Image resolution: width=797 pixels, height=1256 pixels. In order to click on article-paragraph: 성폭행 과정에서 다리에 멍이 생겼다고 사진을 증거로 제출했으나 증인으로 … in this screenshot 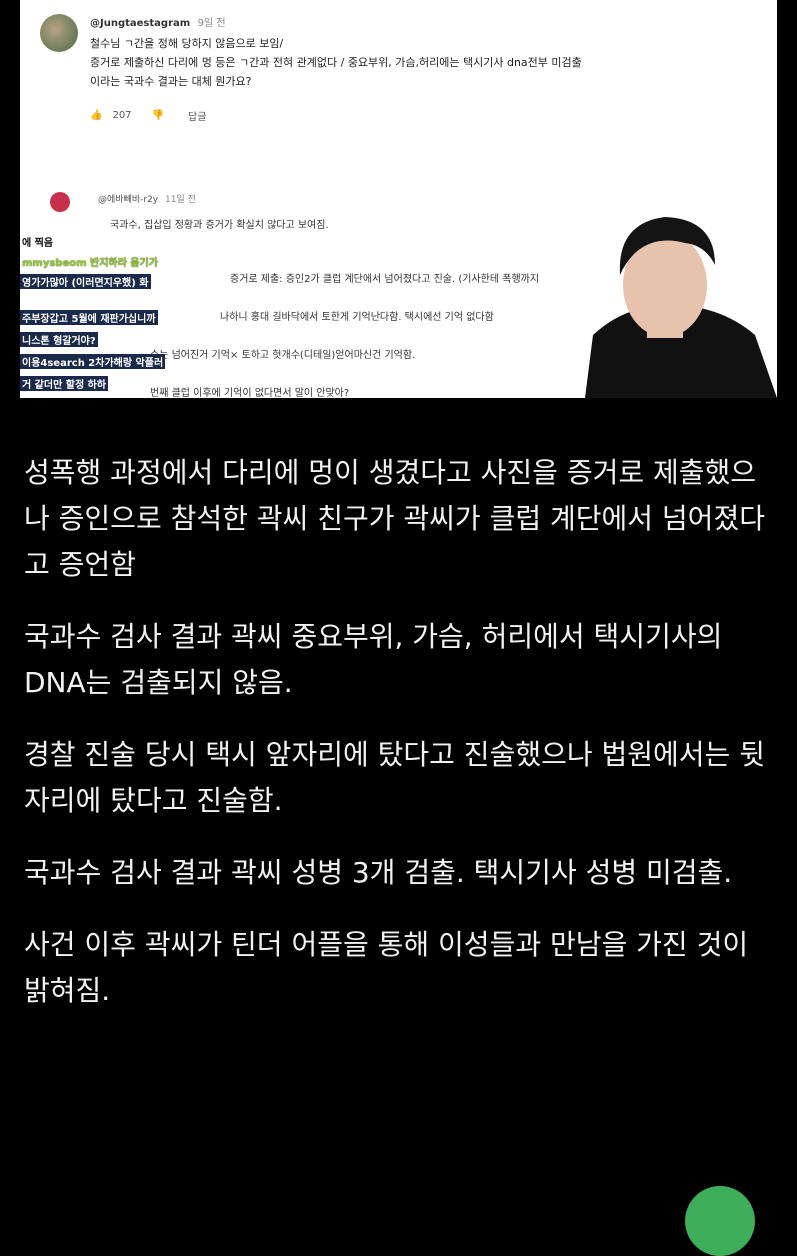, I will do `click(394, 518)`.